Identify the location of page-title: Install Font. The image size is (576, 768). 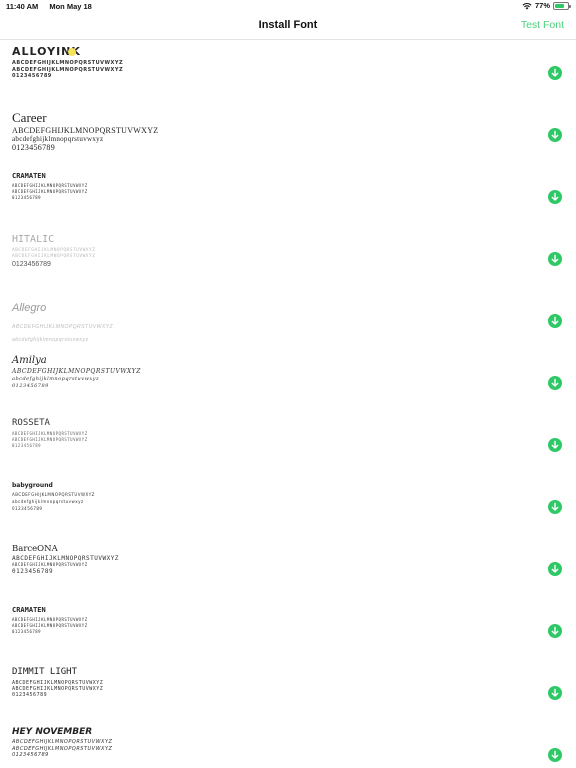
(288, 25).